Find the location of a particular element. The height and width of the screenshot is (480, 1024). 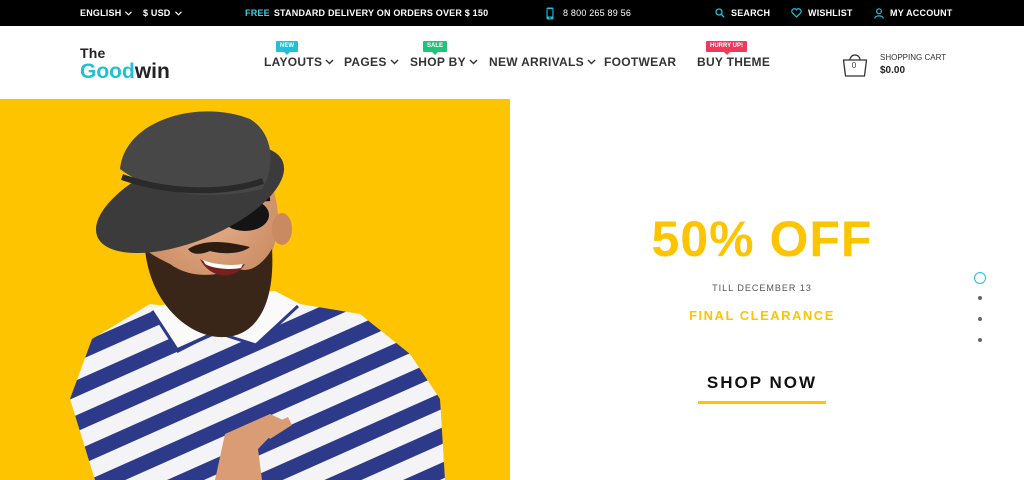

currency-selector: $ USD is located at coordinates (162, 13).